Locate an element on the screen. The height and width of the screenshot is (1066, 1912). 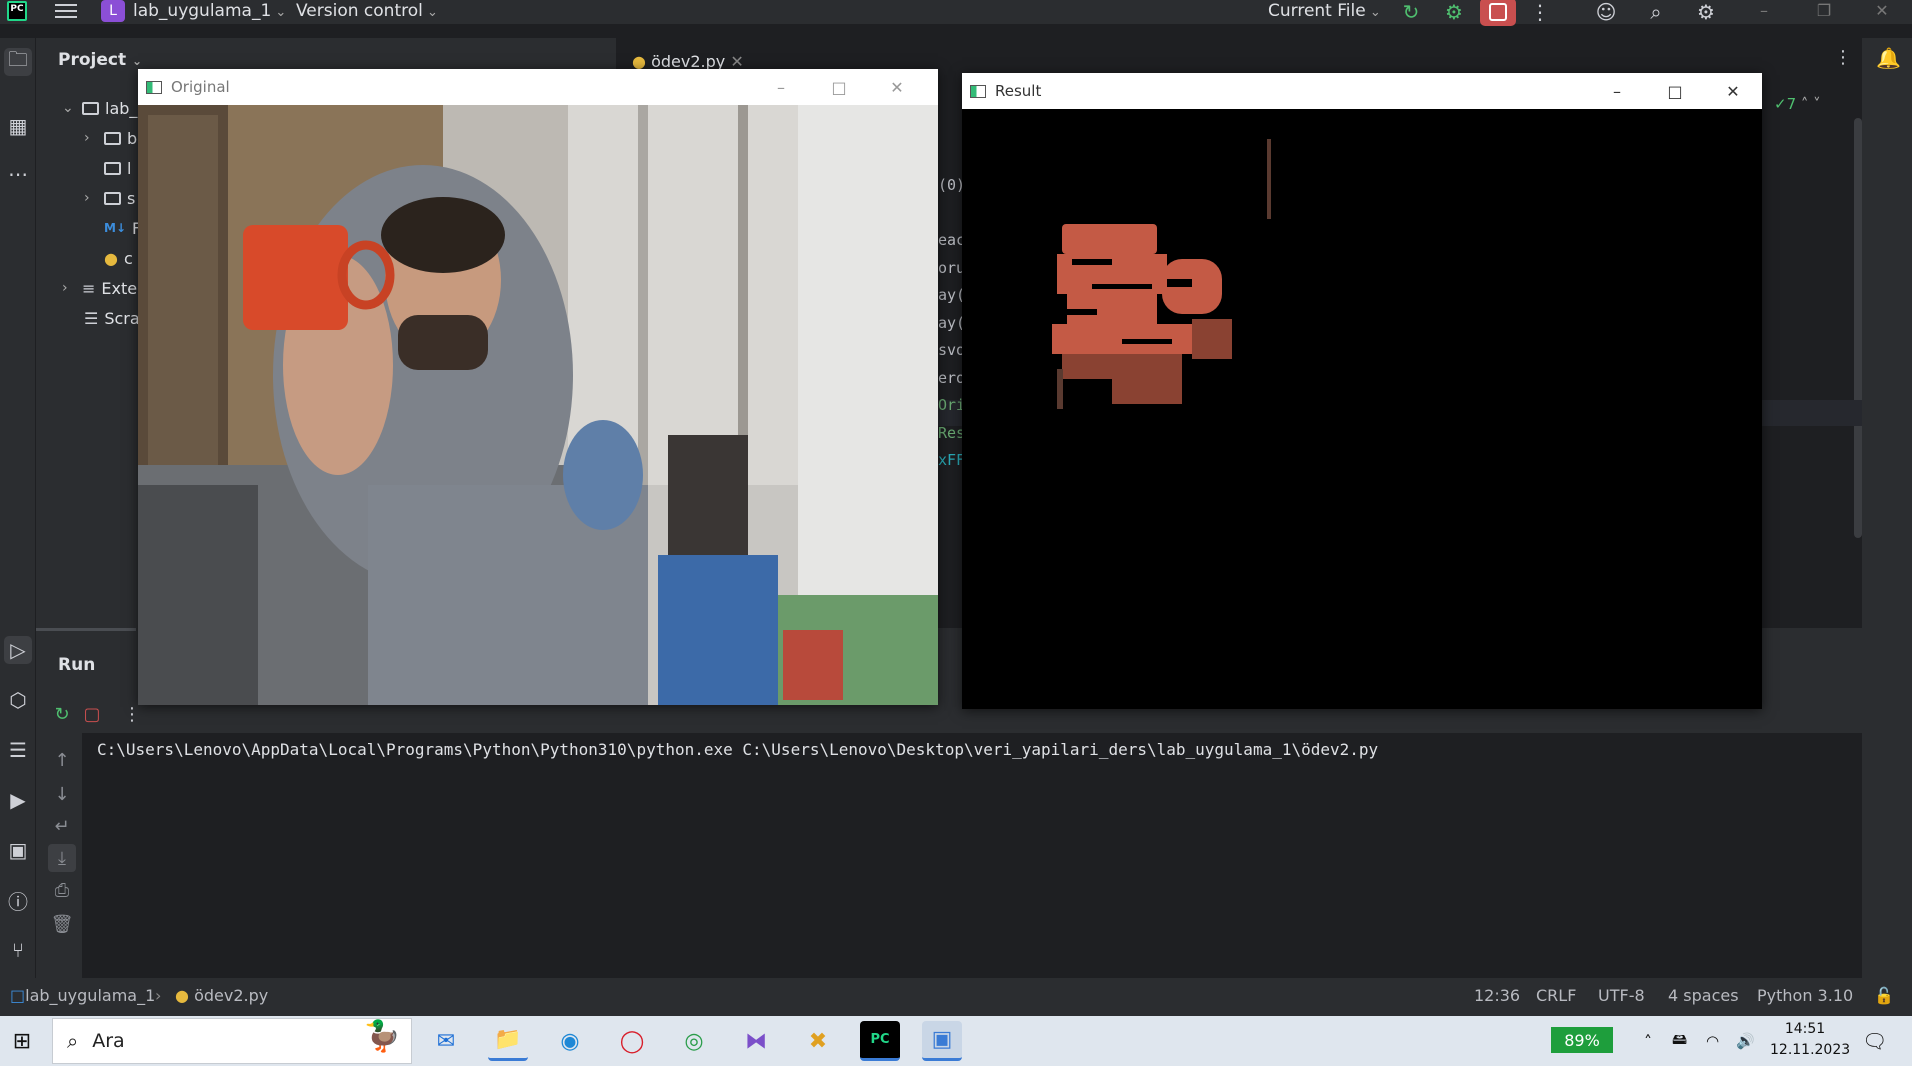
tree-scratches: ☰ Scra is located at coordinates (112, 318).